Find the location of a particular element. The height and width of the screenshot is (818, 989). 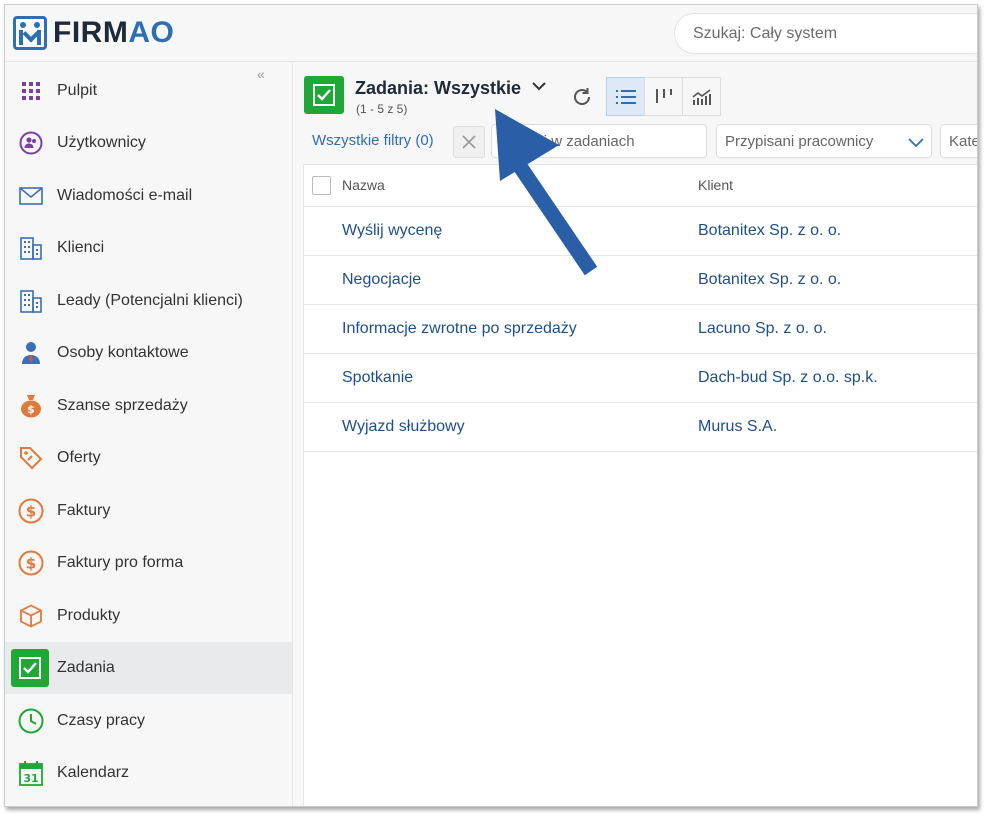

client-link: Dach-bud Sp. z o.o. sp.k. is located at coordinates (788, 378).